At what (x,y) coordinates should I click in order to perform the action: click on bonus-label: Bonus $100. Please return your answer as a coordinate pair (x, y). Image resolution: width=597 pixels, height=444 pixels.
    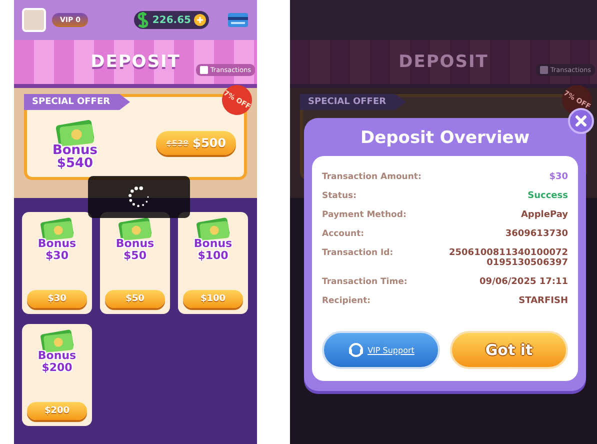
    Looking at the image, I should click on (213, 250).